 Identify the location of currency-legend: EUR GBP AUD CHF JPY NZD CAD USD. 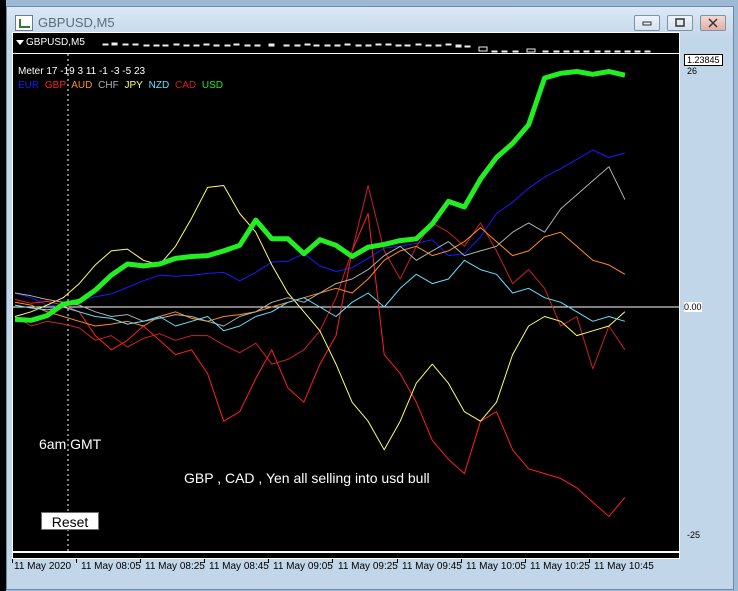
(122, 85).